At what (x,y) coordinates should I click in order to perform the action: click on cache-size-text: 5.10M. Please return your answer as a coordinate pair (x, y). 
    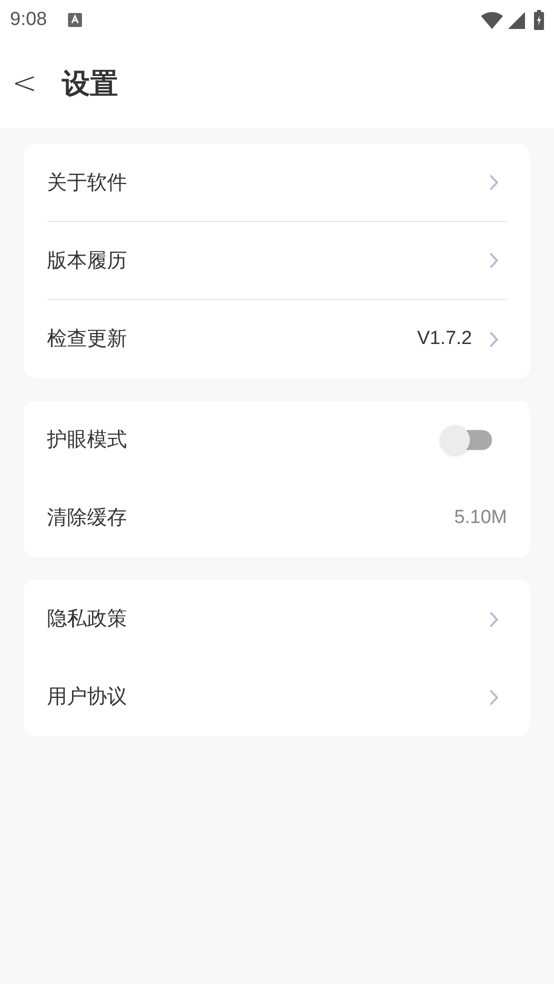
    Looking at the image, I should click on (480, 518).